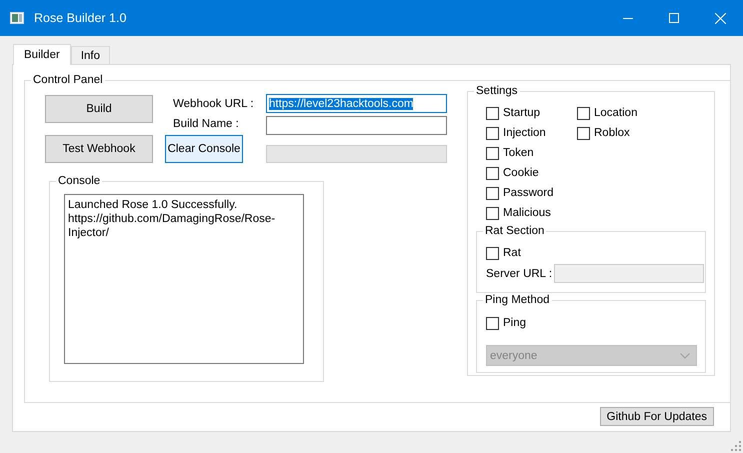 The image size is (743, 453). What do you see at coordinates (514, 323) in the screenshot?
I see `checkbox-label: Ping` at bounding box center [514, 323].